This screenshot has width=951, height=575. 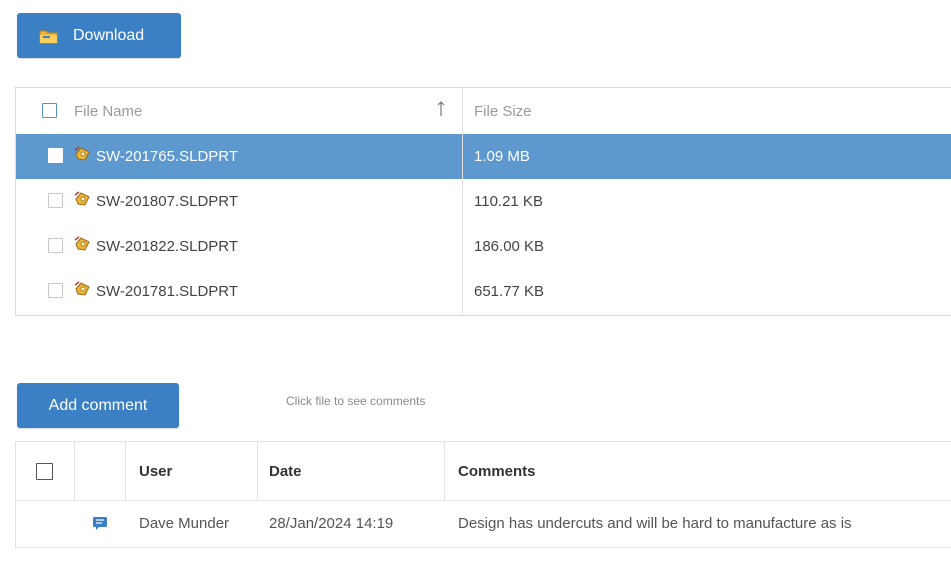 I want to click on file-row: SW-201765.SLDPRT 1.09 MB, so click(x=483, y=156).